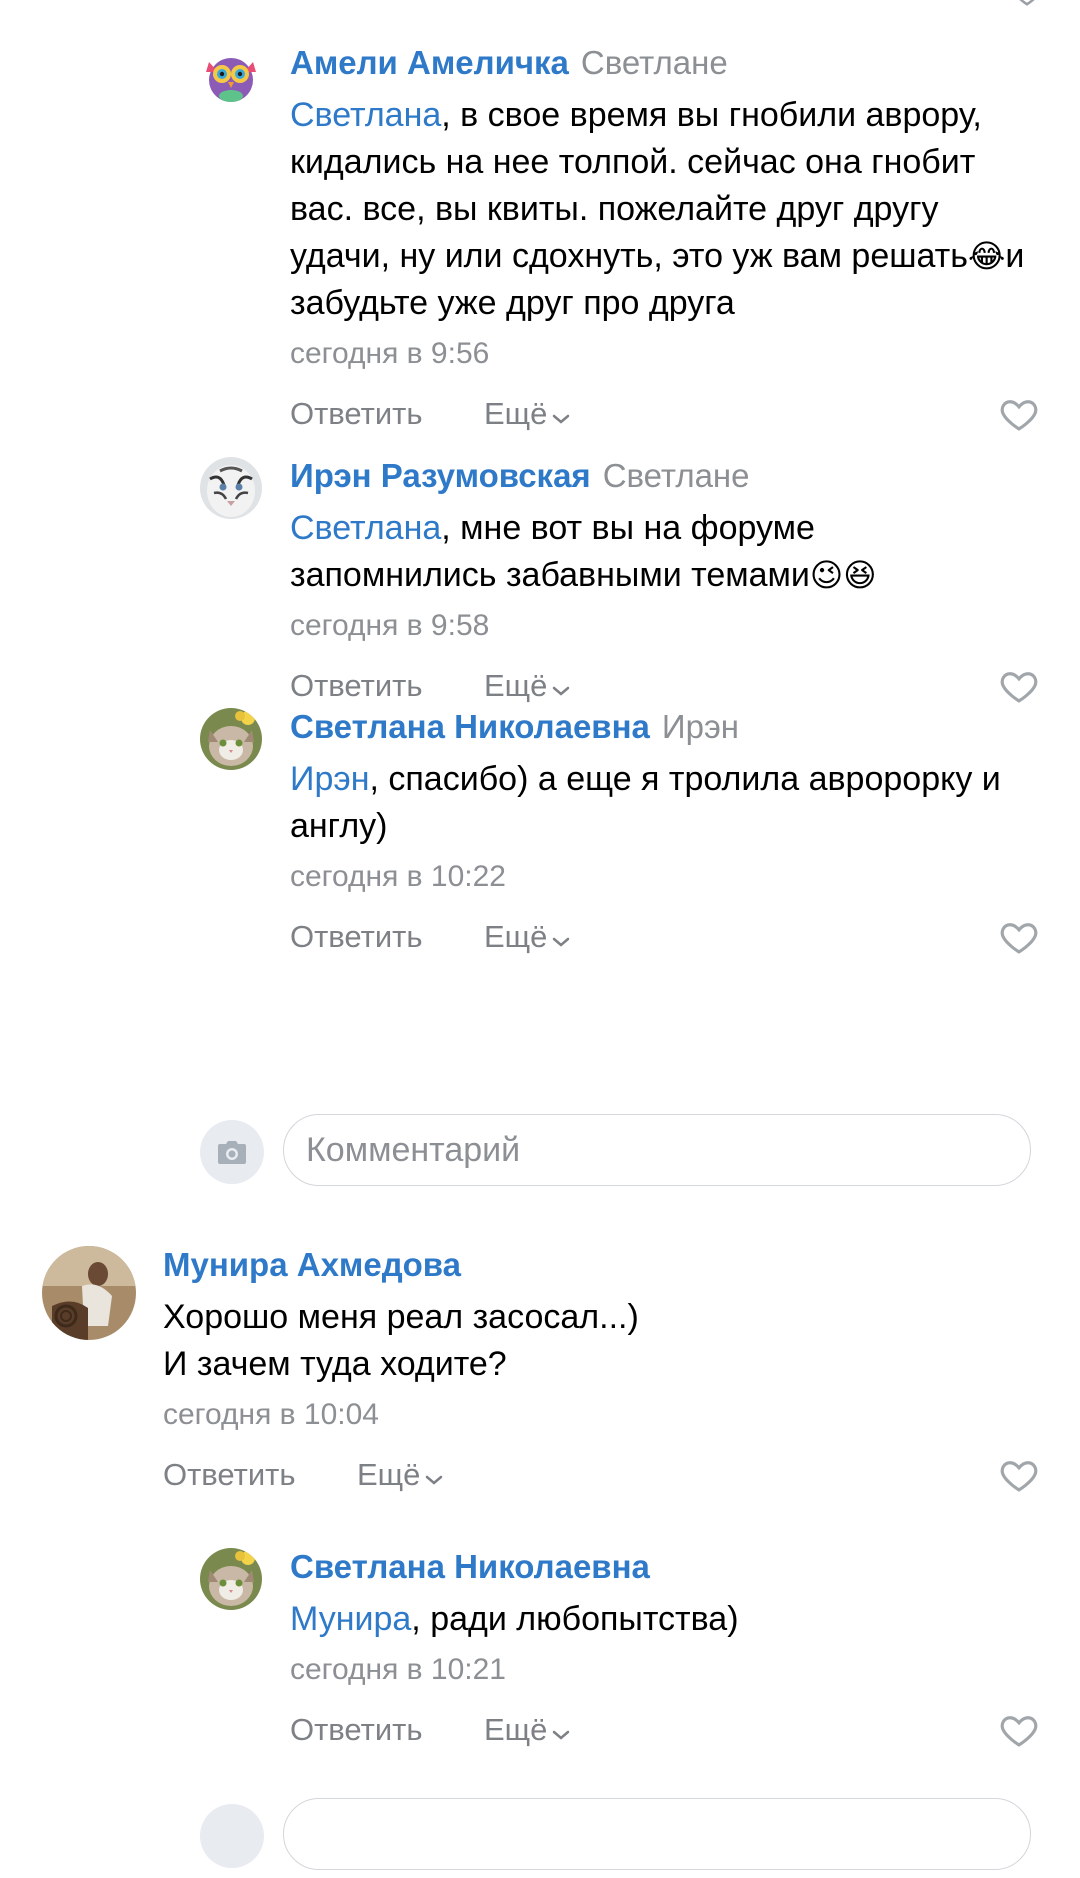  I want to click on comment-text-line: И зачем туда ходите?, so click(335, 1364).